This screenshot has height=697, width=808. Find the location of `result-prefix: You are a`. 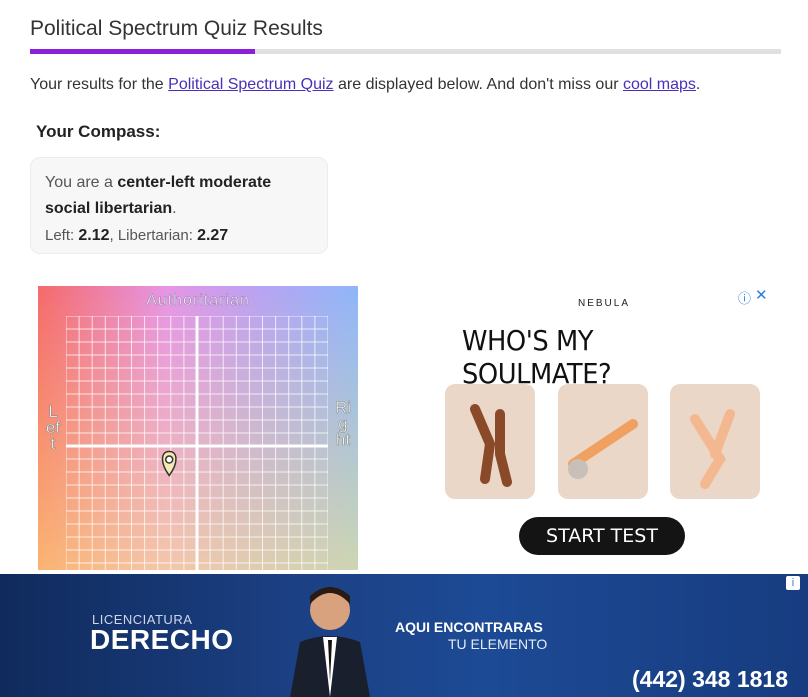

result-prefix: You are a is located at coordinates (81, 182).